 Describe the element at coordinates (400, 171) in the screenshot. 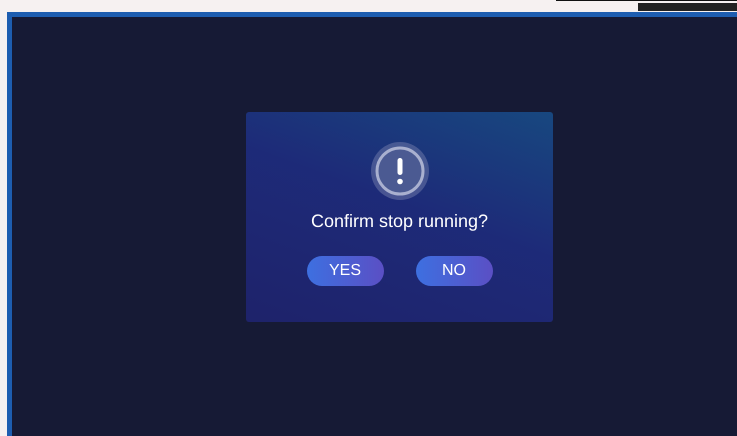

I see `warning-icon` at that location.